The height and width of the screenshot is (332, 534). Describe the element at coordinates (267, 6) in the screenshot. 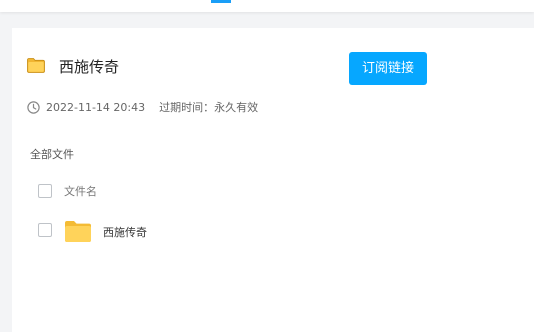

I see `top-nav-bar` at that location.